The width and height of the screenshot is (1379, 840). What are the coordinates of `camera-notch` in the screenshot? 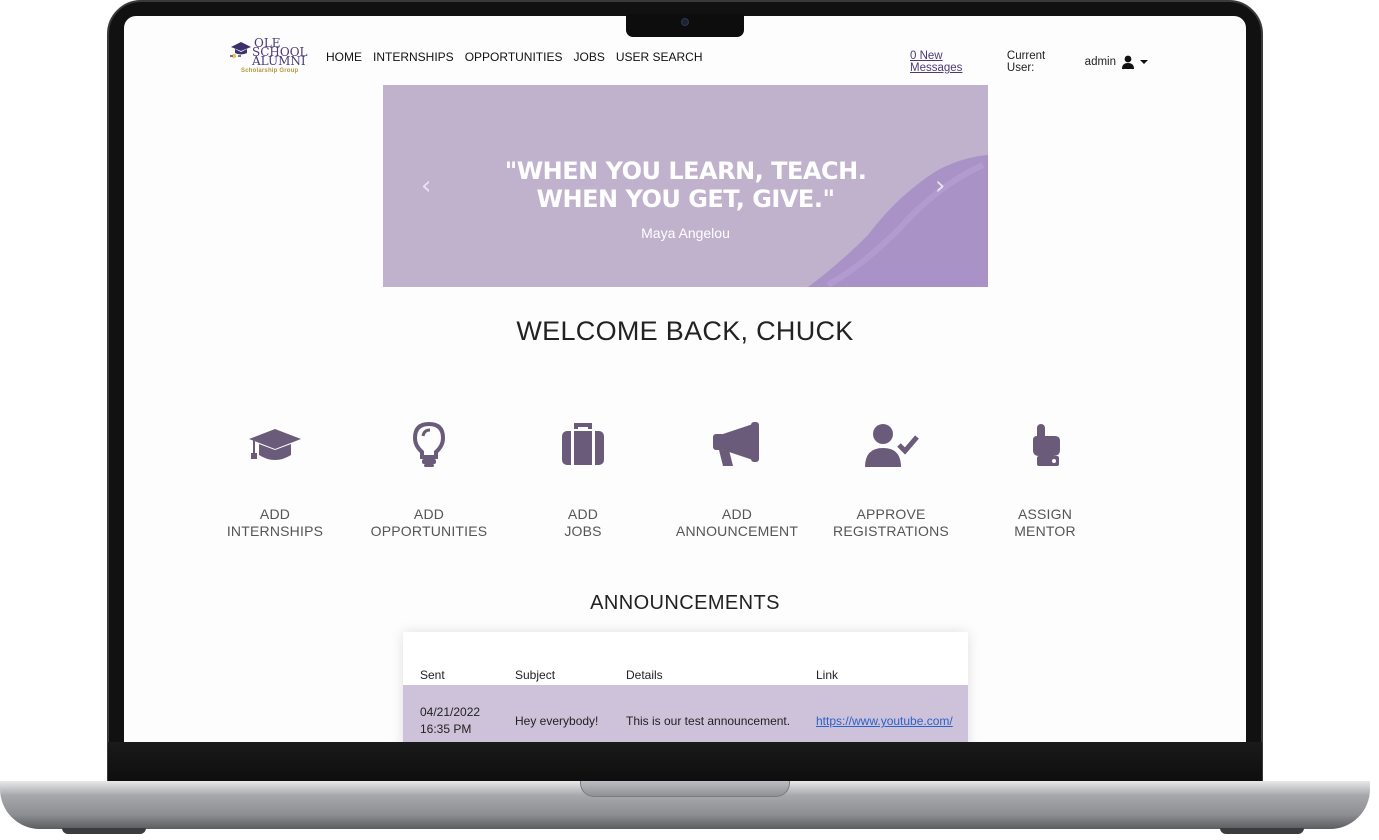 It's located at (685, 25).